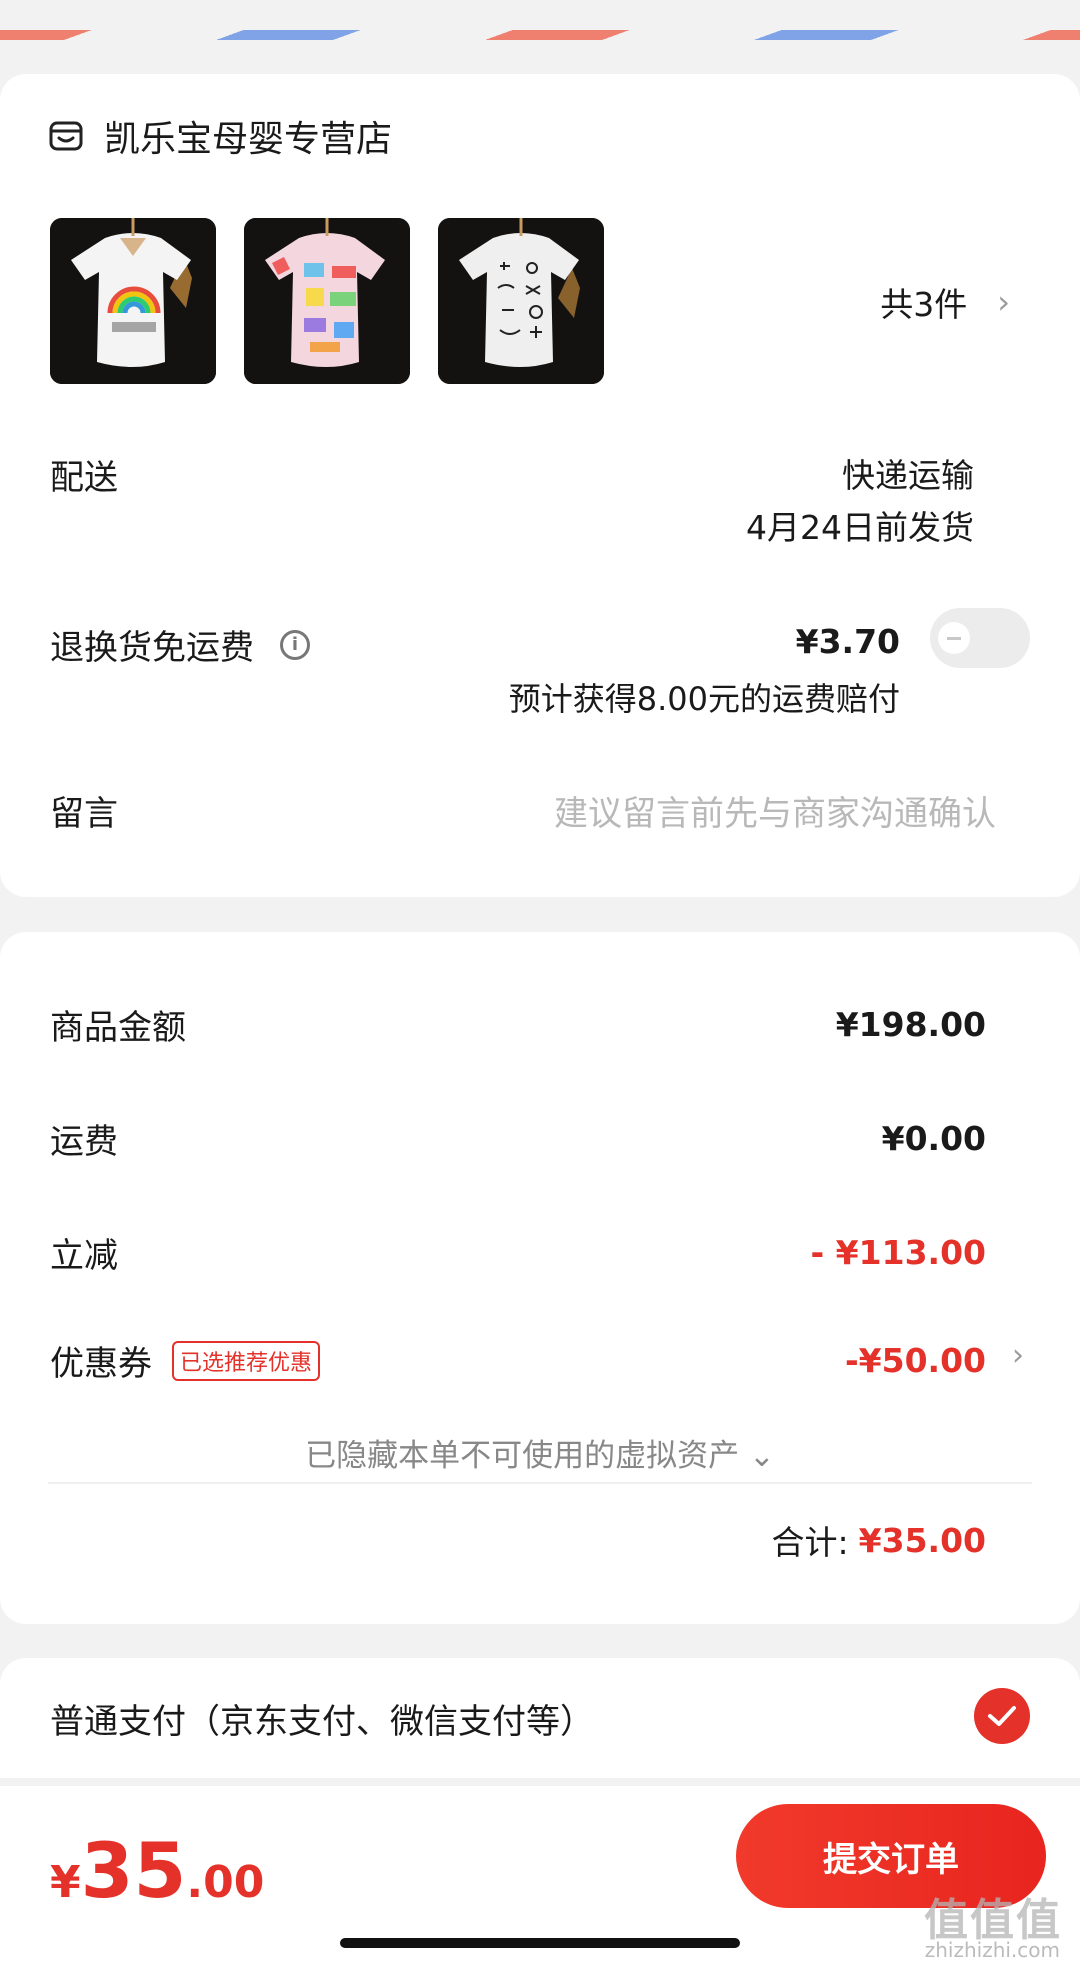  Describe the element at coordinates (922, 1540) in the screenshot. I see `total-value: ¥35.00` at that location.